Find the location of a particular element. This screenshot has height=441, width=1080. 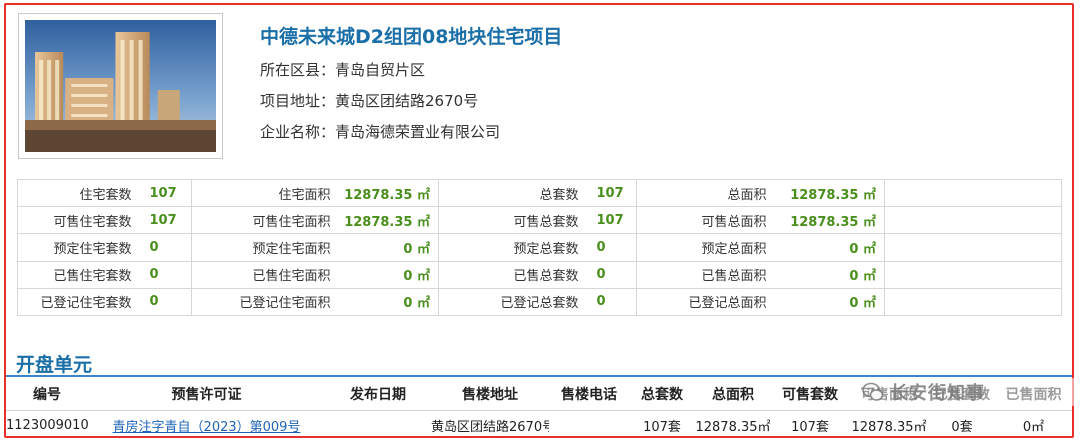

stat-label: 住宅套数 is located at coordinates (74, 193).